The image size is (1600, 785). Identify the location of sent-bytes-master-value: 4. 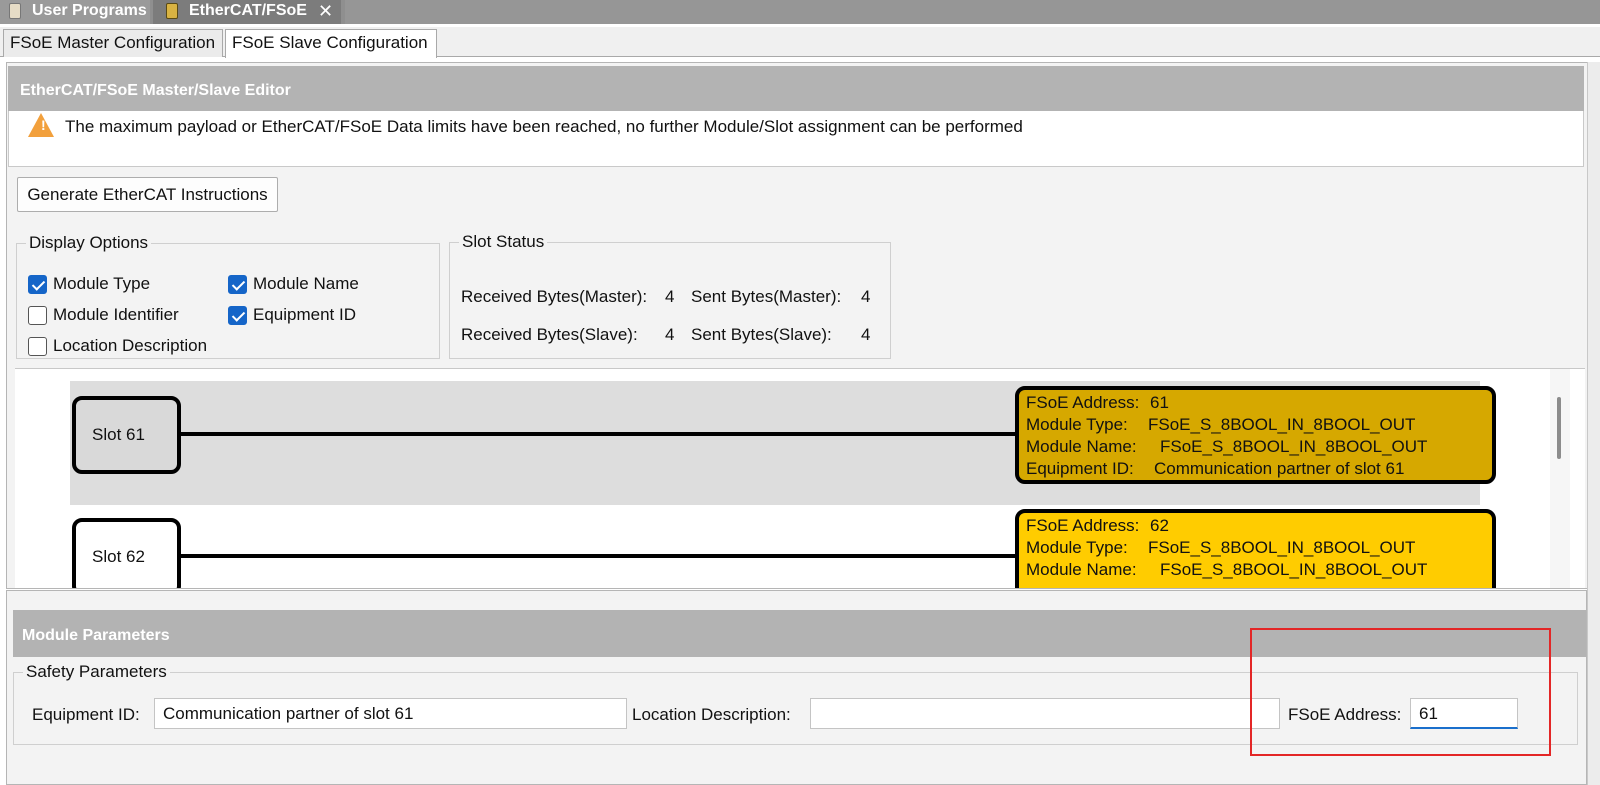
(866, 296).